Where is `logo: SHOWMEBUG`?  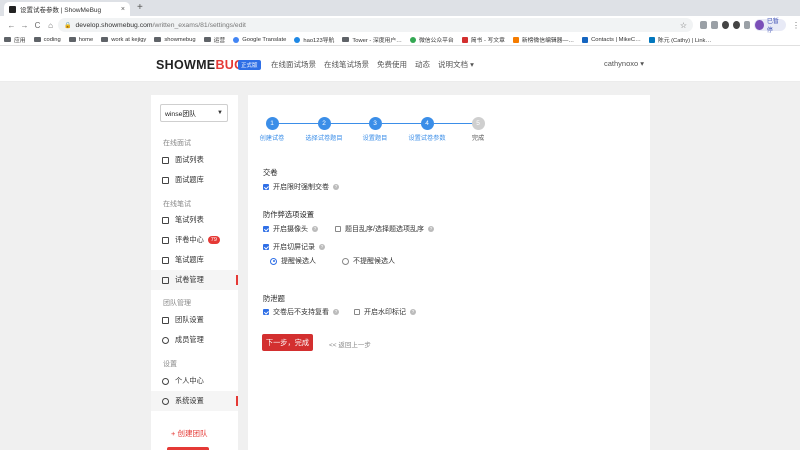 logo: SHOWMEBUG is located at coordinates (200, 65).